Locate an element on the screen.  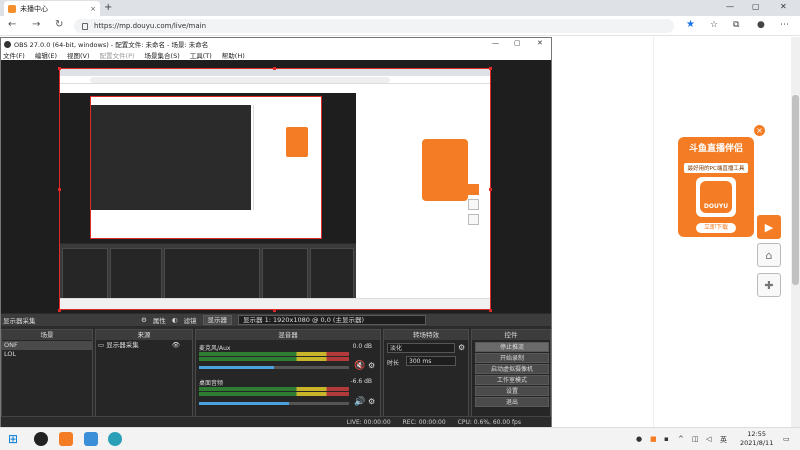
reload-icon: ↻ is located at coordinates (59, 24).